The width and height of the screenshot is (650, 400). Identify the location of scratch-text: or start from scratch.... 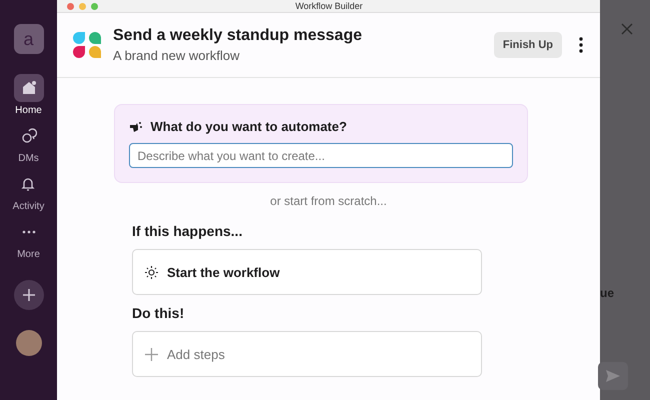
(328, 201).